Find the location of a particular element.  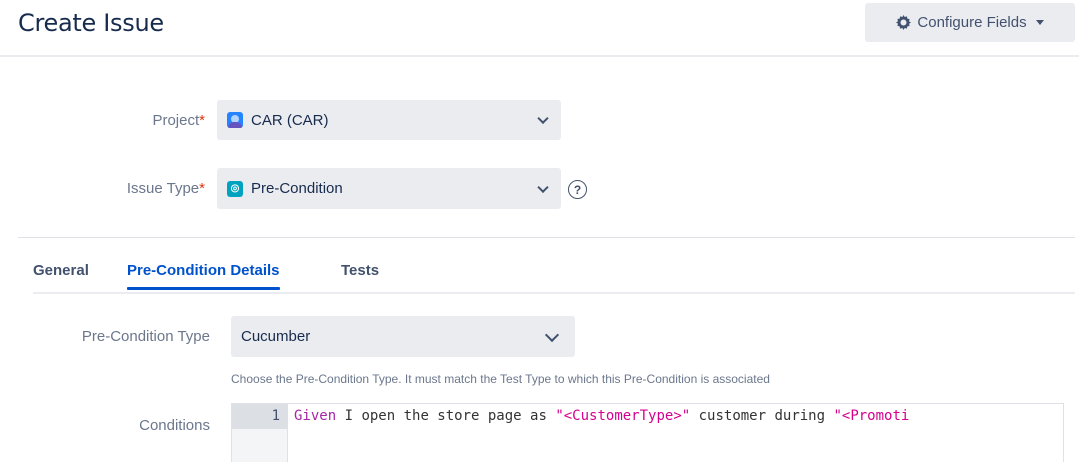

project-avatar-icon is located at coordinates (235, 120).